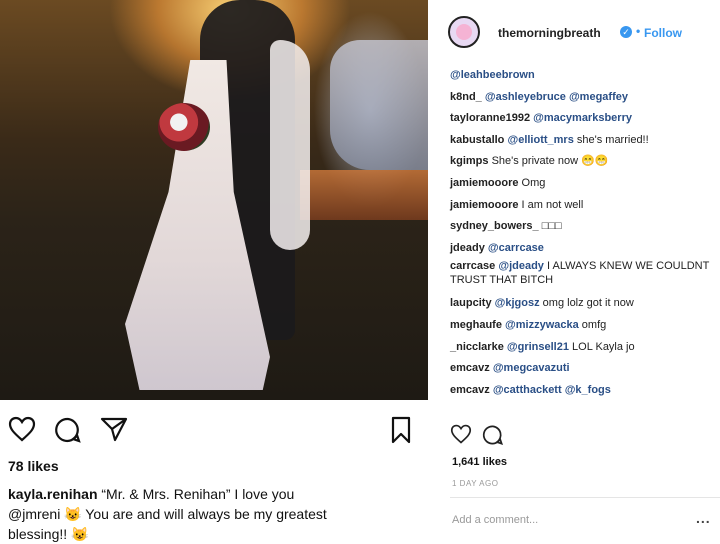 The image size is (720, 544). What do you see at coordinates (479, 462) in the screenshot?
I see `panel-likes: 1,641 likes` at bounding box center [479, 462].